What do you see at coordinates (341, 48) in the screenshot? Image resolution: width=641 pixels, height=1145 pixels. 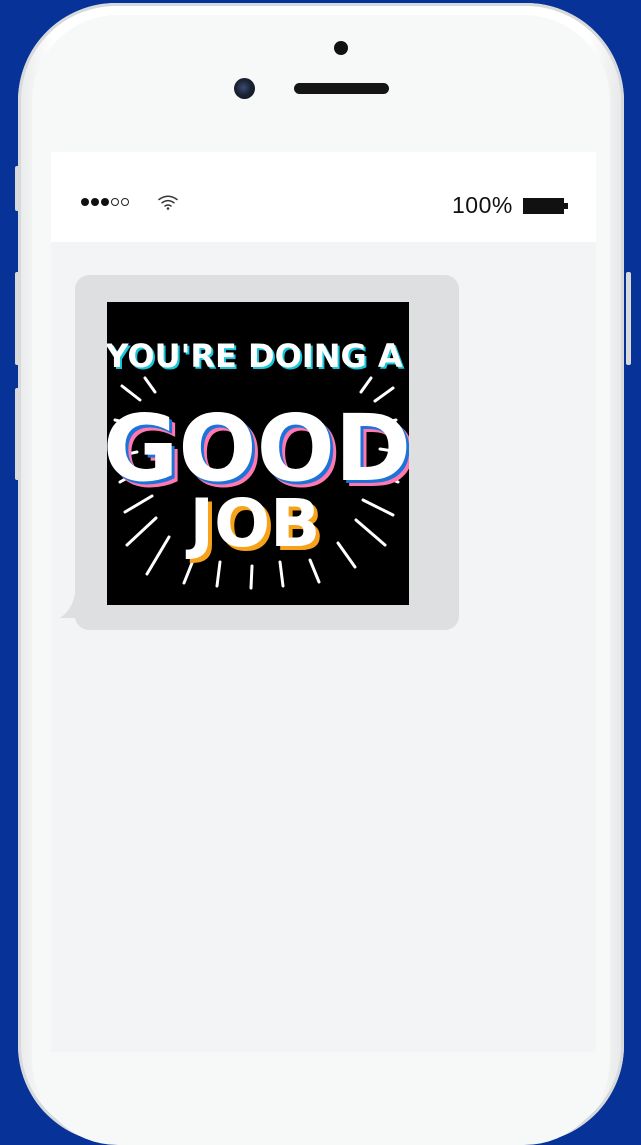 I see `proximity-sensor` at bounding box center [341, 48].